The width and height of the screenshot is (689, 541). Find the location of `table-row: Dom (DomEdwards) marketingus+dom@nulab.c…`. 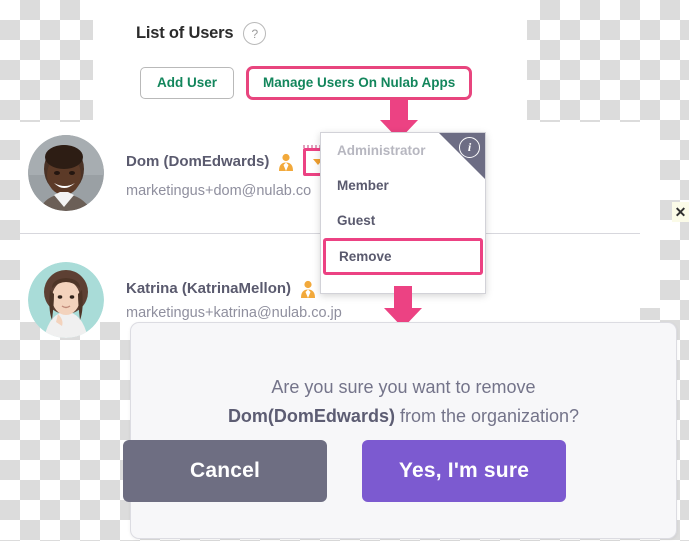

table-row: Dom (DomEdwards) marketingus+dom@nulab.c… is located at coordinates (180, 173).